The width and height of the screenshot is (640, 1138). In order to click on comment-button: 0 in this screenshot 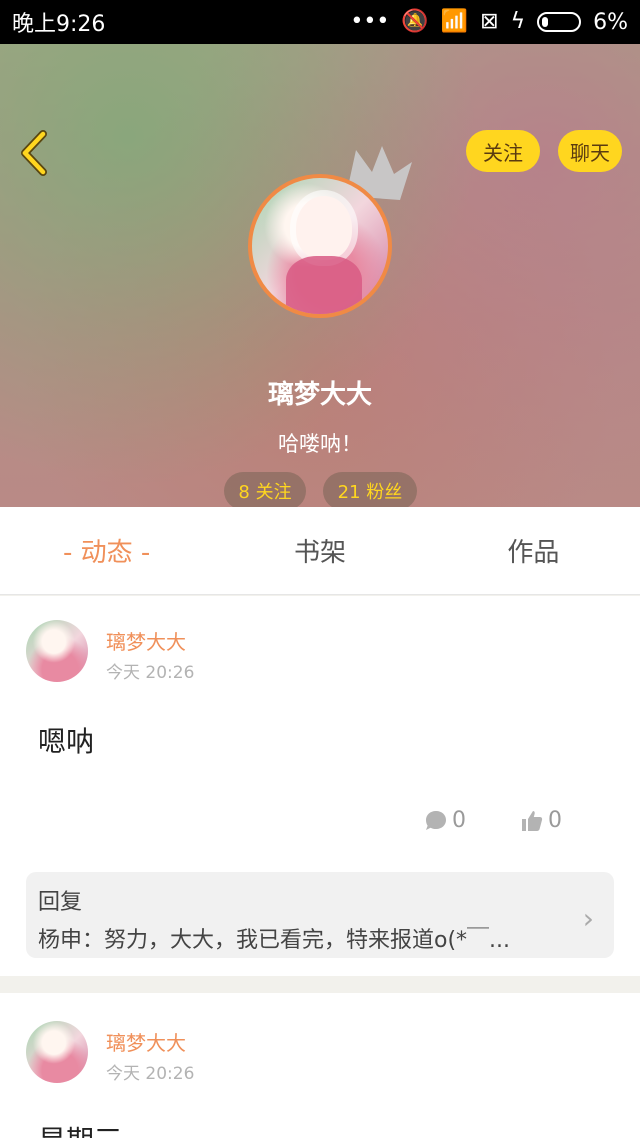, I will do `click(445, 820)`.